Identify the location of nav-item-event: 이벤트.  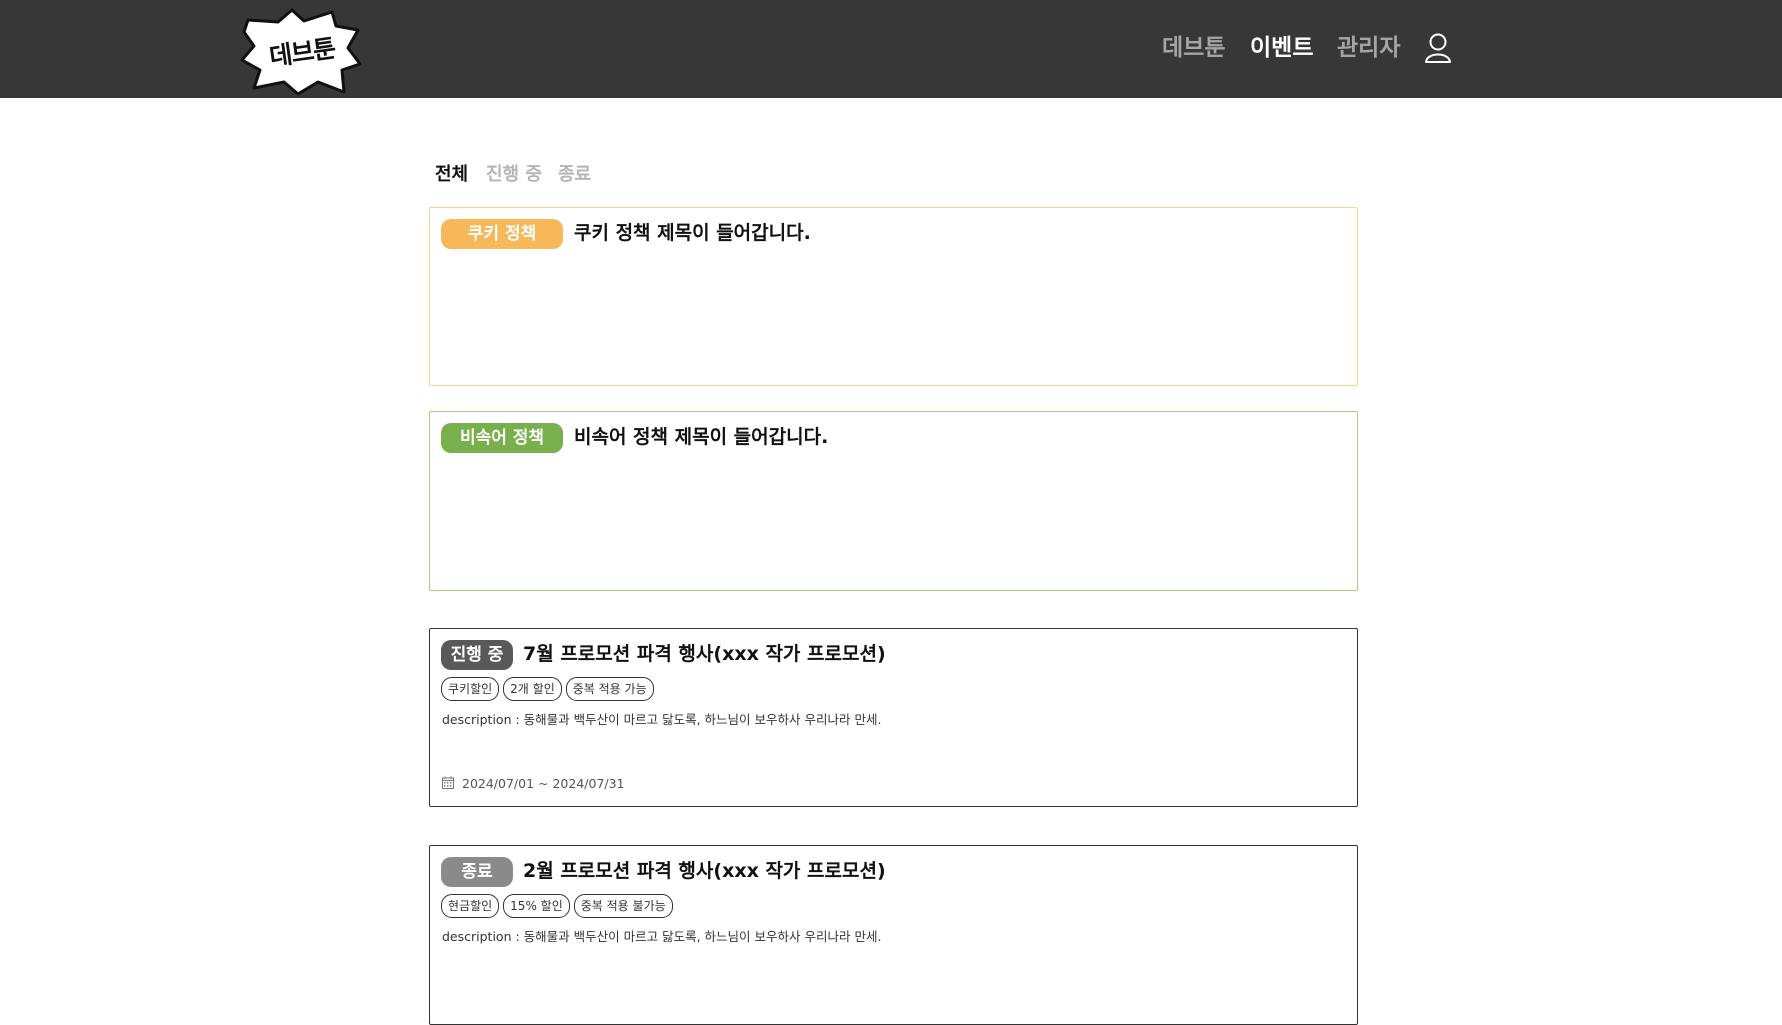
(1281, 48).